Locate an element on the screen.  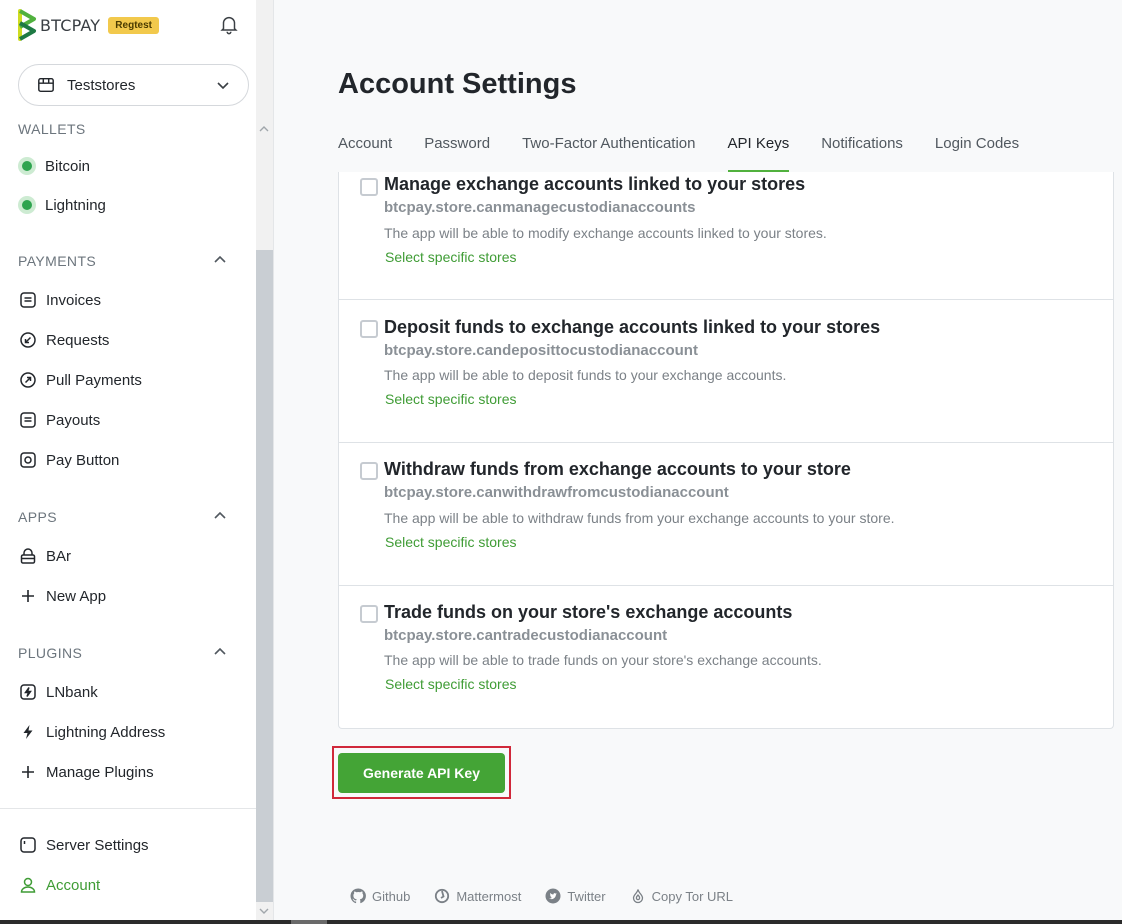
store-selector: Teststores is located at coordinates (133, 85).